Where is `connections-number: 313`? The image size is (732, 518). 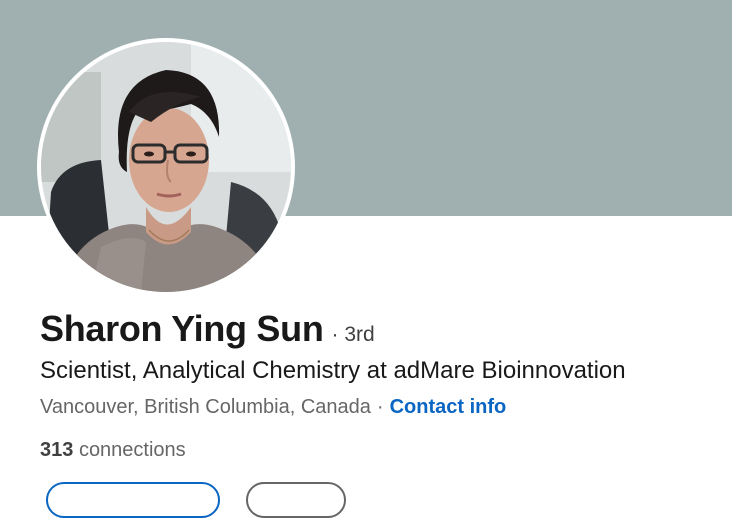 connections-number: 313 is located at coordinates (57, 450).